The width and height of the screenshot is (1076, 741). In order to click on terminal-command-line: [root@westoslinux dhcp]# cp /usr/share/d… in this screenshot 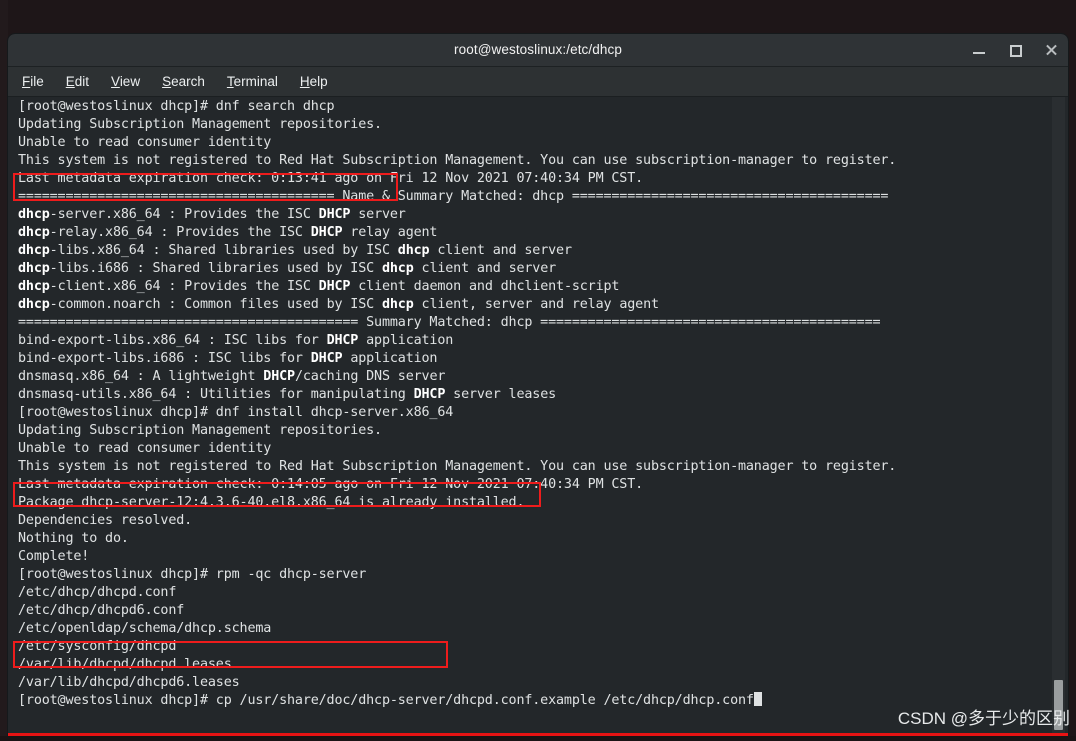, I will do `click(530, 701)`.